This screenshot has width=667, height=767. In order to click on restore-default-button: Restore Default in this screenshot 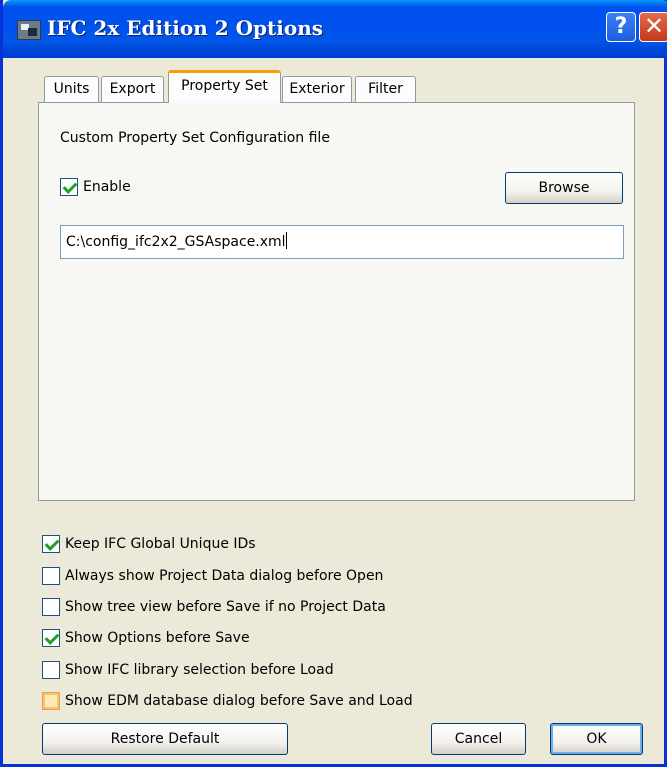, I will do `click(165, 739)`.